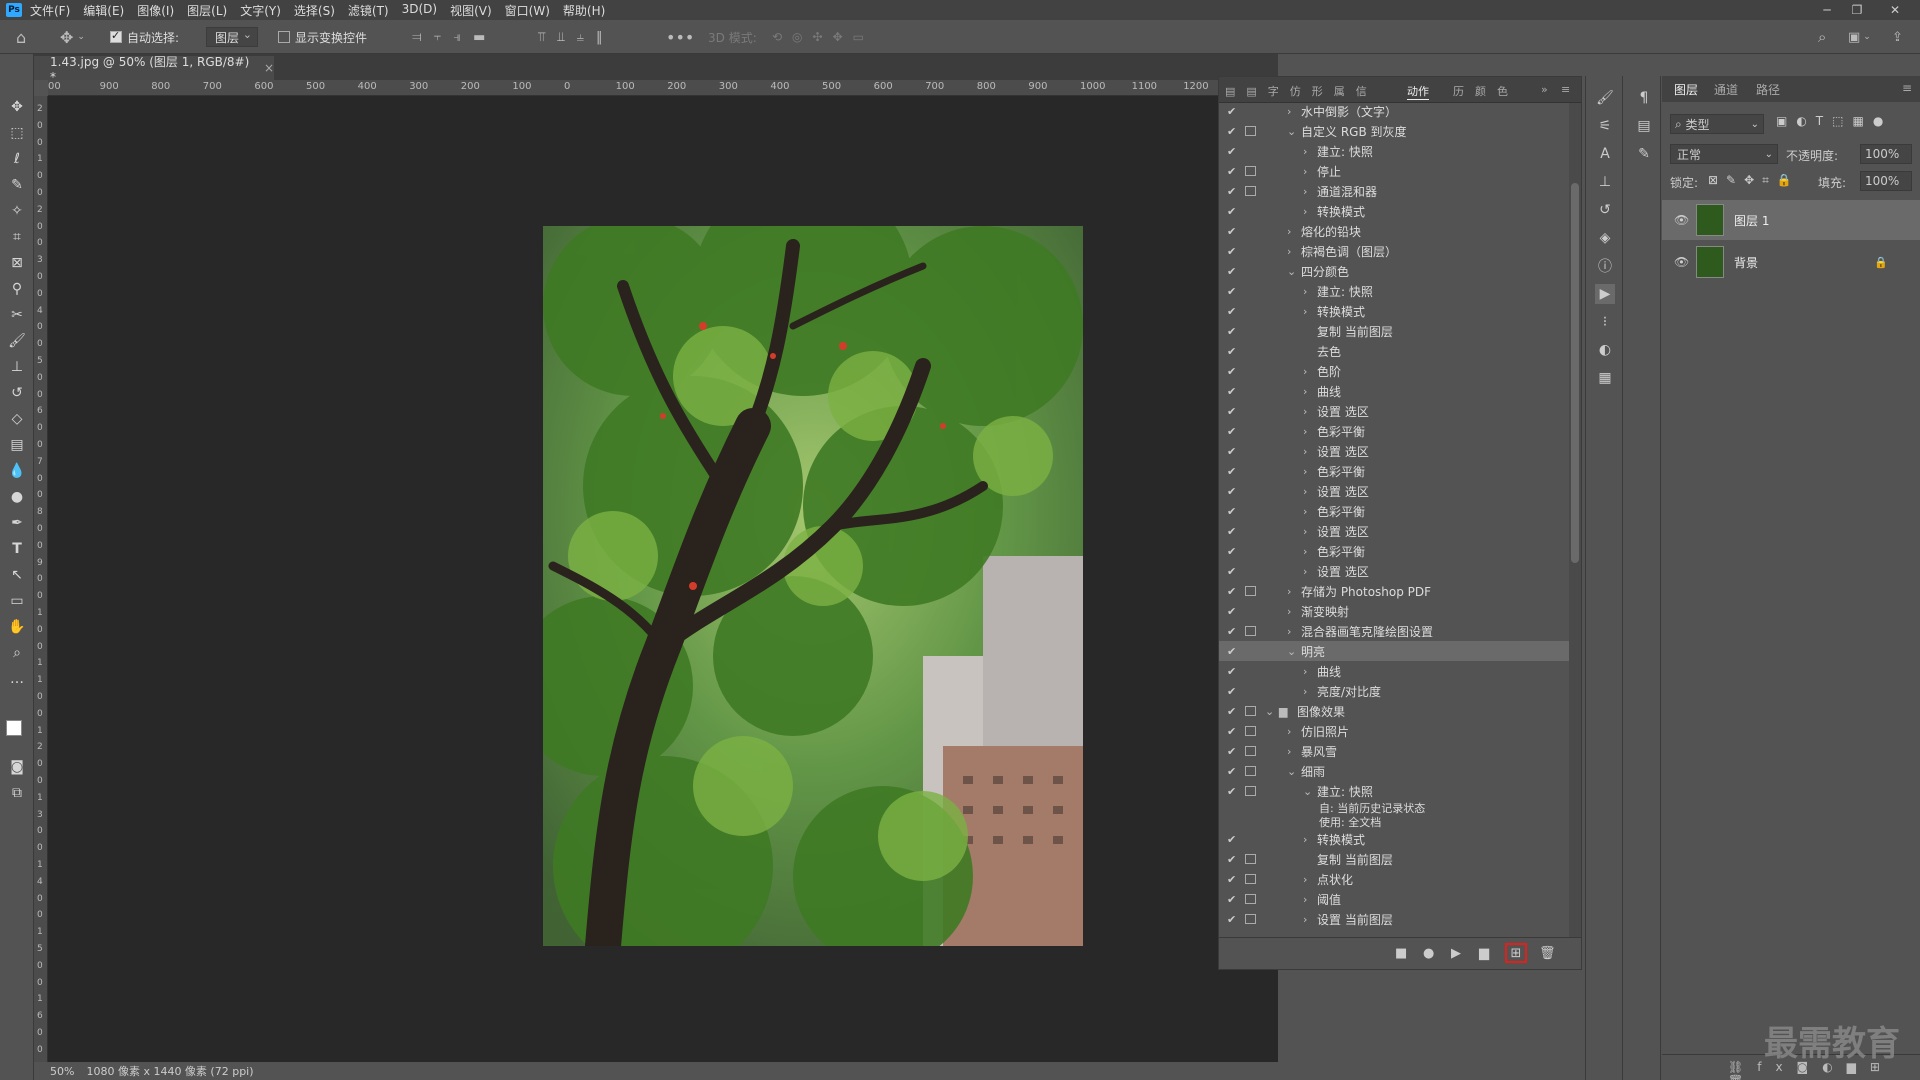 This screenshot has height=1080, width=1920. I want to click on home-icon: ⌂, so click(21, 37).